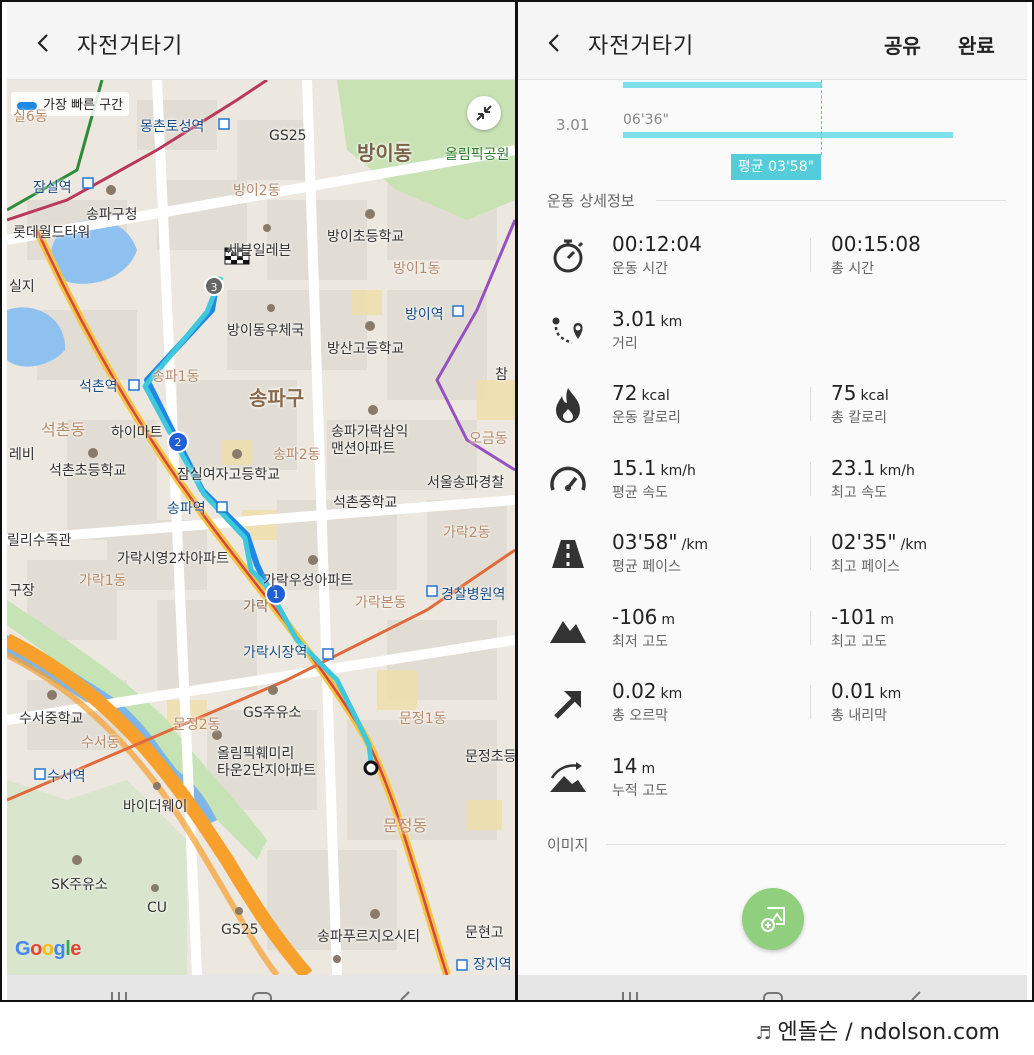 The image size is (1034, 1055). What do you see at coordinates (646, 418) in the screenshot?
I see `metric-label: 운동 칼로리` at bounding box center [646, 418].